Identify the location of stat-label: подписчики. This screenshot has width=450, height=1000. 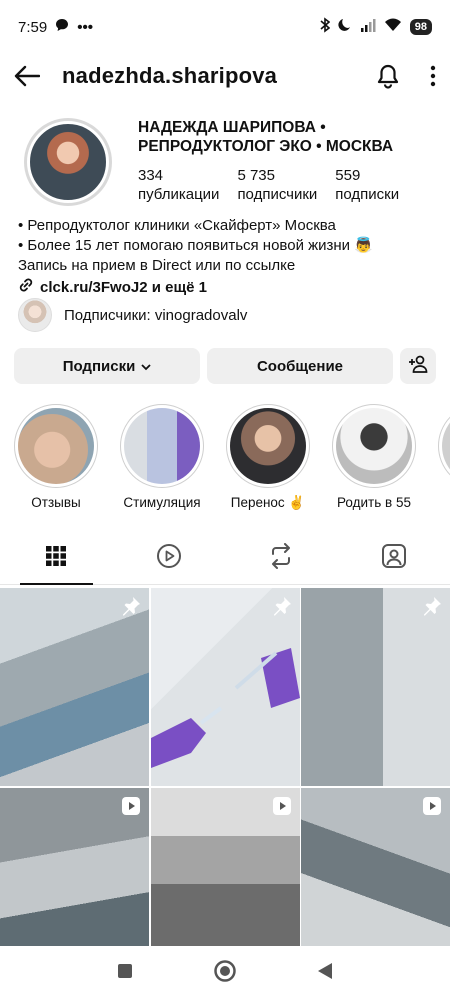
(277, 194).